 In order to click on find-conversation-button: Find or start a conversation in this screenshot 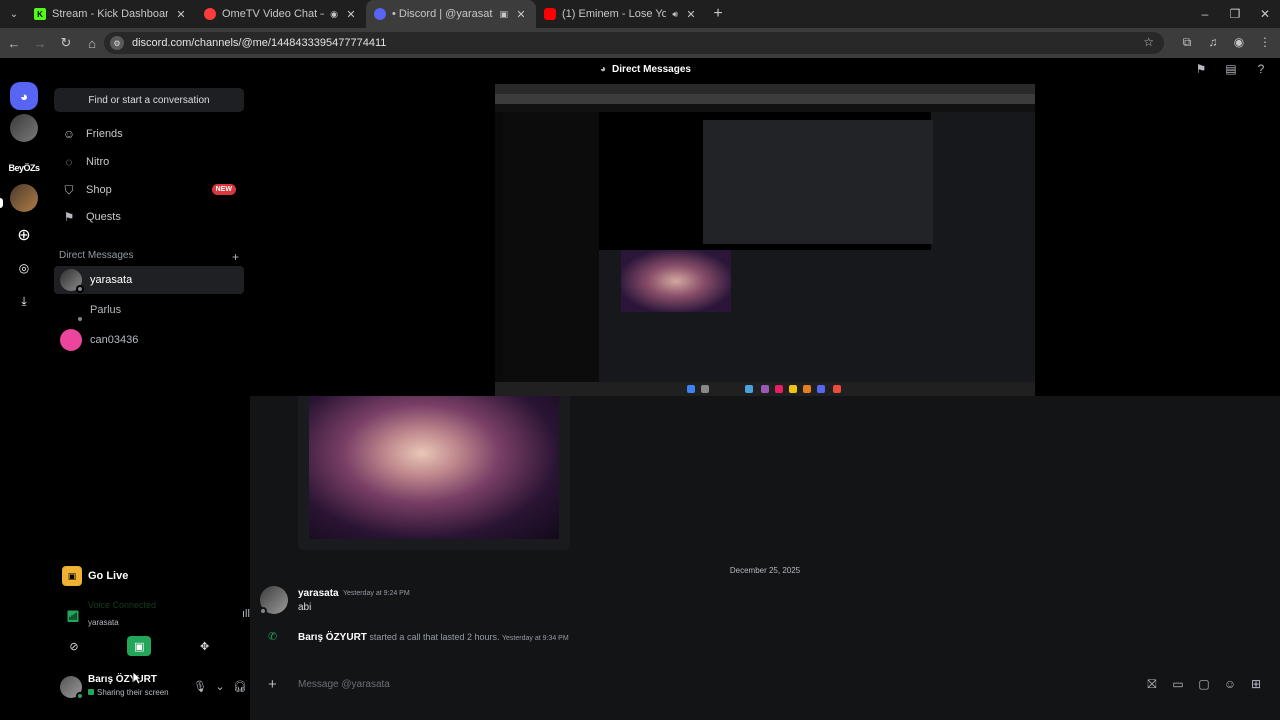, I will do `click(149, 100)`.